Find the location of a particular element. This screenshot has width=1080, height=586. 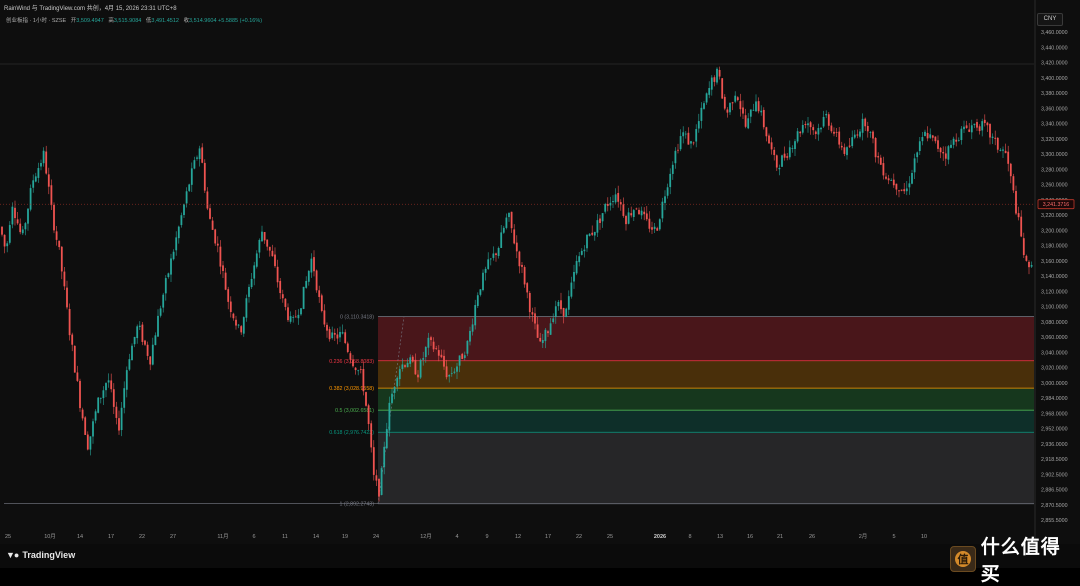

currency-button: CNY is located at coordinates (1050, 19).